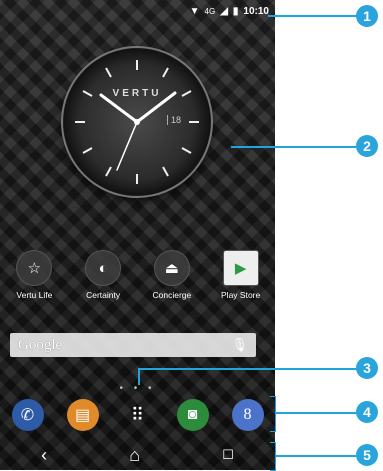 This screenshot has height=471, width=383. I want to click on status-bar: ▼ 4G ◢ ▮ 10:10, so click(137, 11).